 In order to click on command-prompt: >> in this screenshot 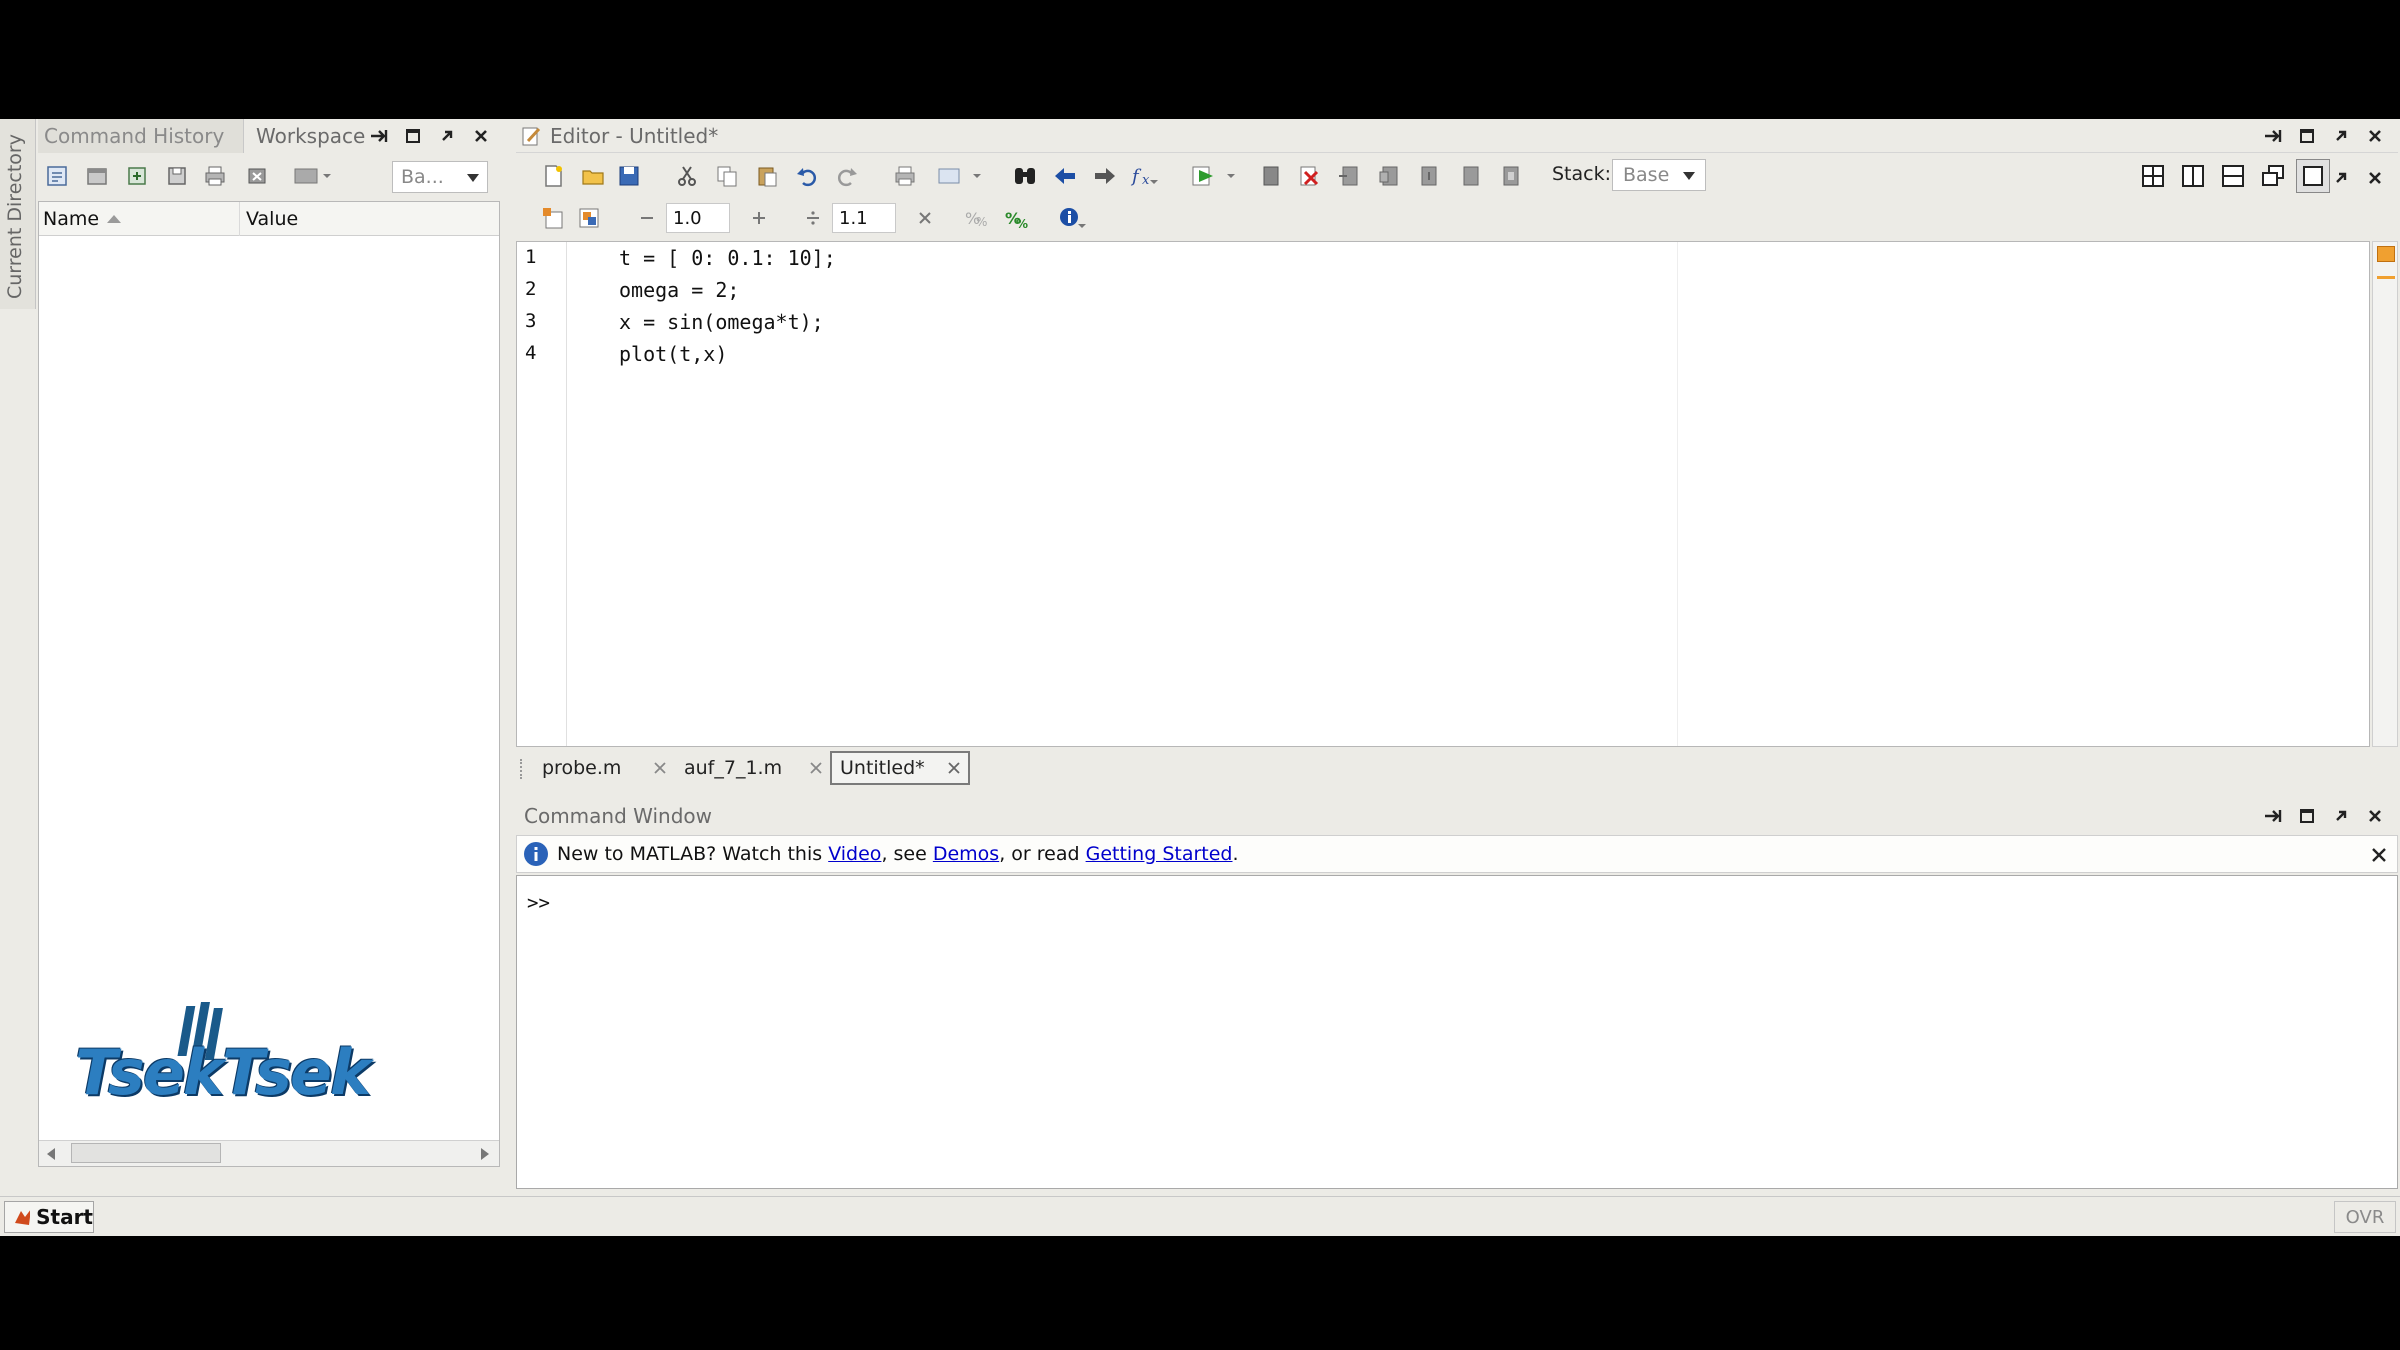, I will do `click(538, 903)`.